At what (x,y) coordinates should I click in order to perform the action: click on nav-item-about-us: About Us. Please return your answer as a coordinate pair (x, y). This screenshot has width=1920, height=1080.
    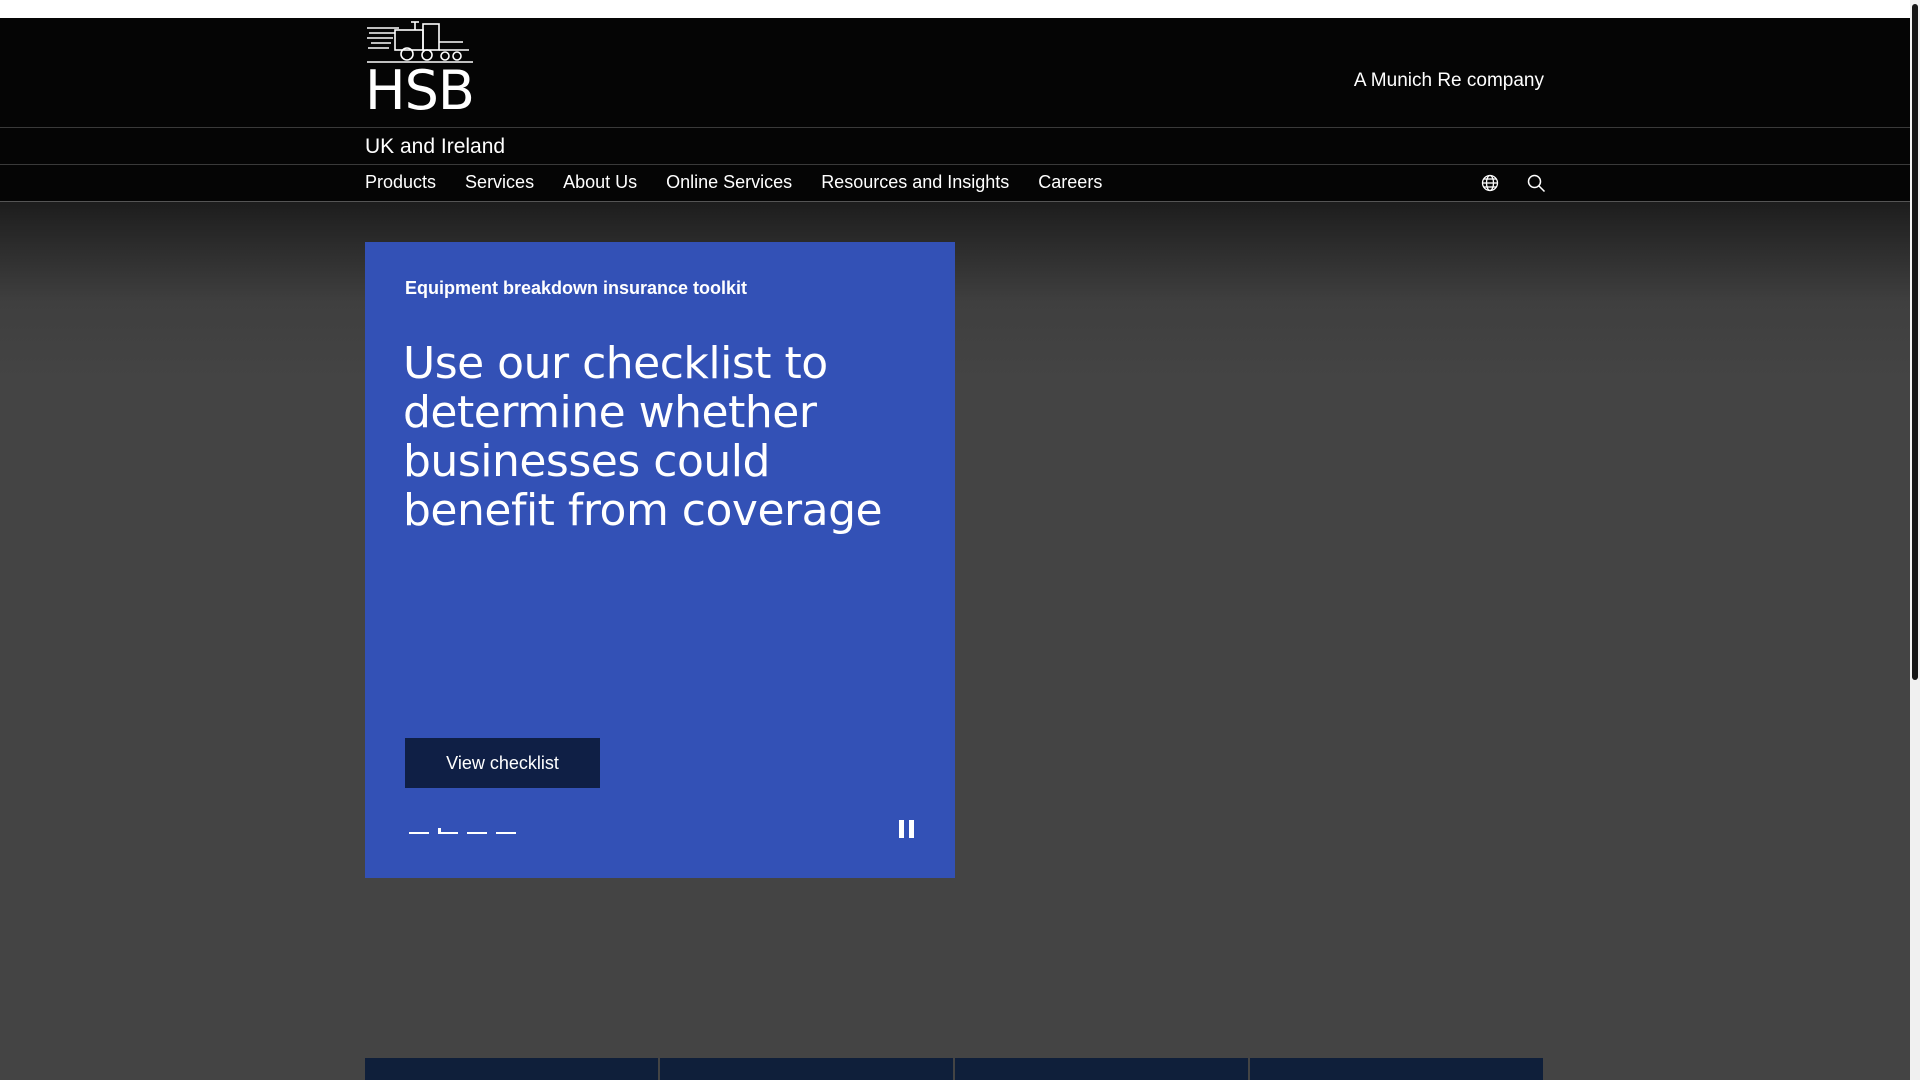
    Looking at the image, I should click on (600, 182).